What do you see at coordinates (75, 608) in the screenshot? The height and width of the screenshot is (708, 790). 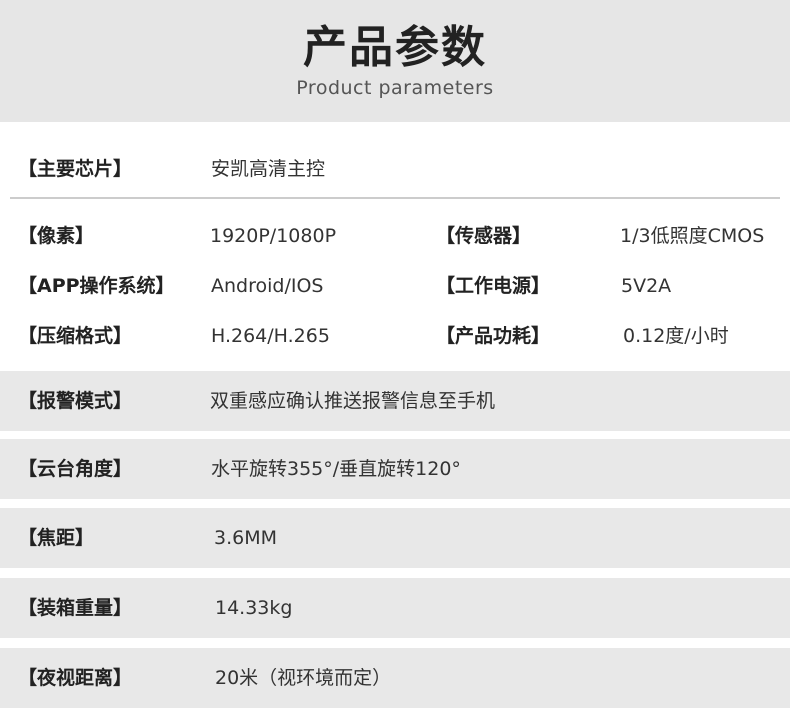 I see `weight-label: 【装箱重量】` at bounding box center [75, 608].